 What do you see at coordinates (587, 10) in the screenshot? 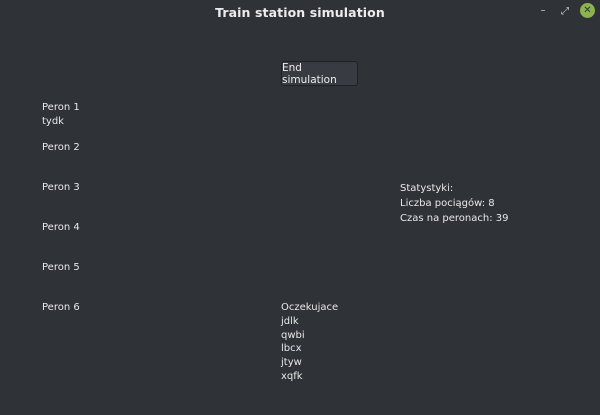
I see `close-icon: ✕` at bounding box center [587, 10].